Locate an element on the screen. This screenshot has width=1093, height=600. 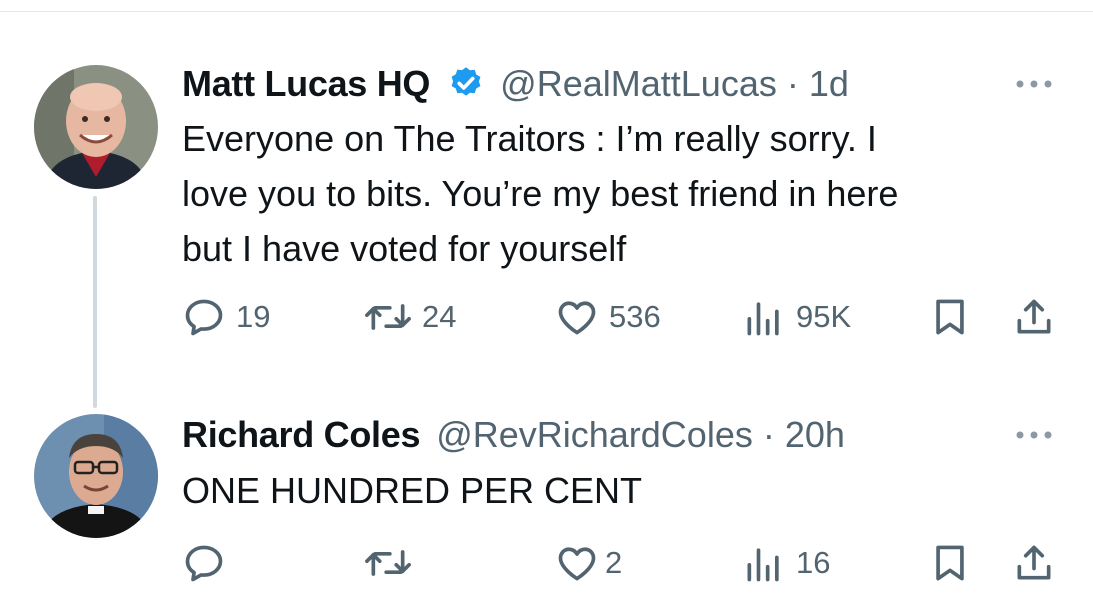
tweet-header: Matt Lucas HQ @RealMattLucas · 1d is located at coordinates (515, 84).